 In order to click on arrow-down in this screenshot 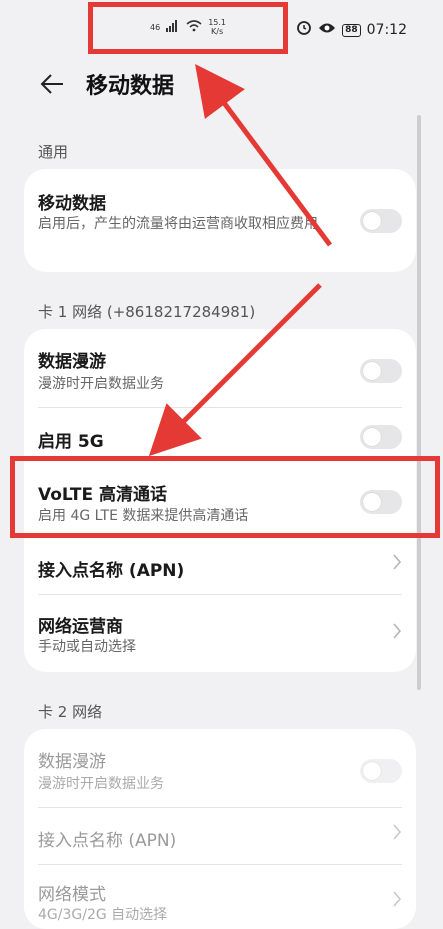, I will do `click(235, 370)`.